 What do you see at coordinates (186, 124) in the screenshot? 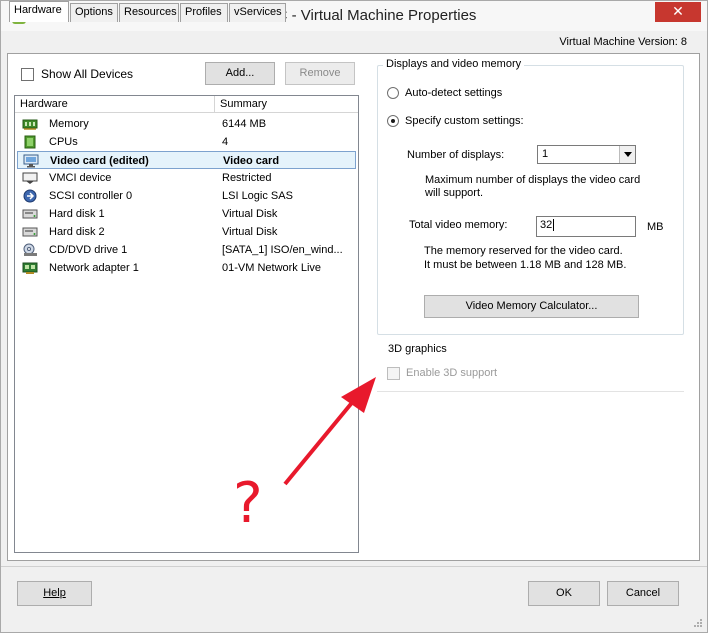
I see `device-row-memory: Memory 6144 MB` at bounding box center [186, 124].